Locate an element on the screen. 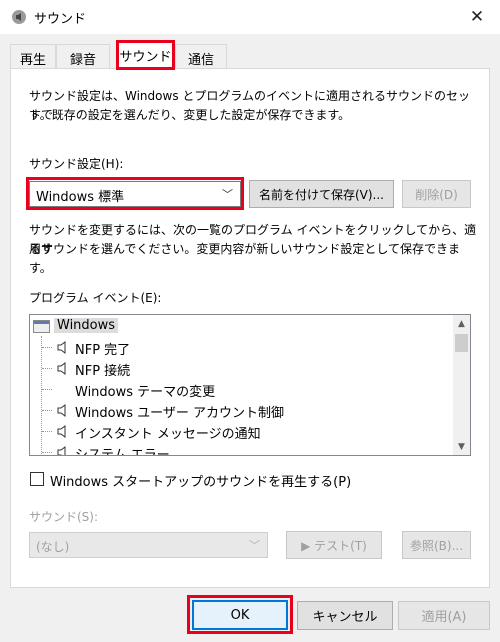 This screenshot has height=642, width=500. speaker-app-icon is located at coordinates (19, 17).